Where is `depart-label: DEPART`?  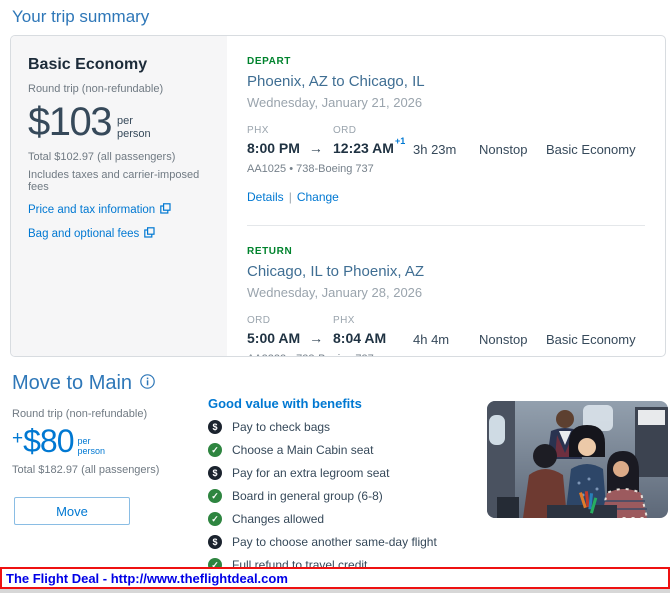 depart-label: DEPART is located at coordinates (269, 61).